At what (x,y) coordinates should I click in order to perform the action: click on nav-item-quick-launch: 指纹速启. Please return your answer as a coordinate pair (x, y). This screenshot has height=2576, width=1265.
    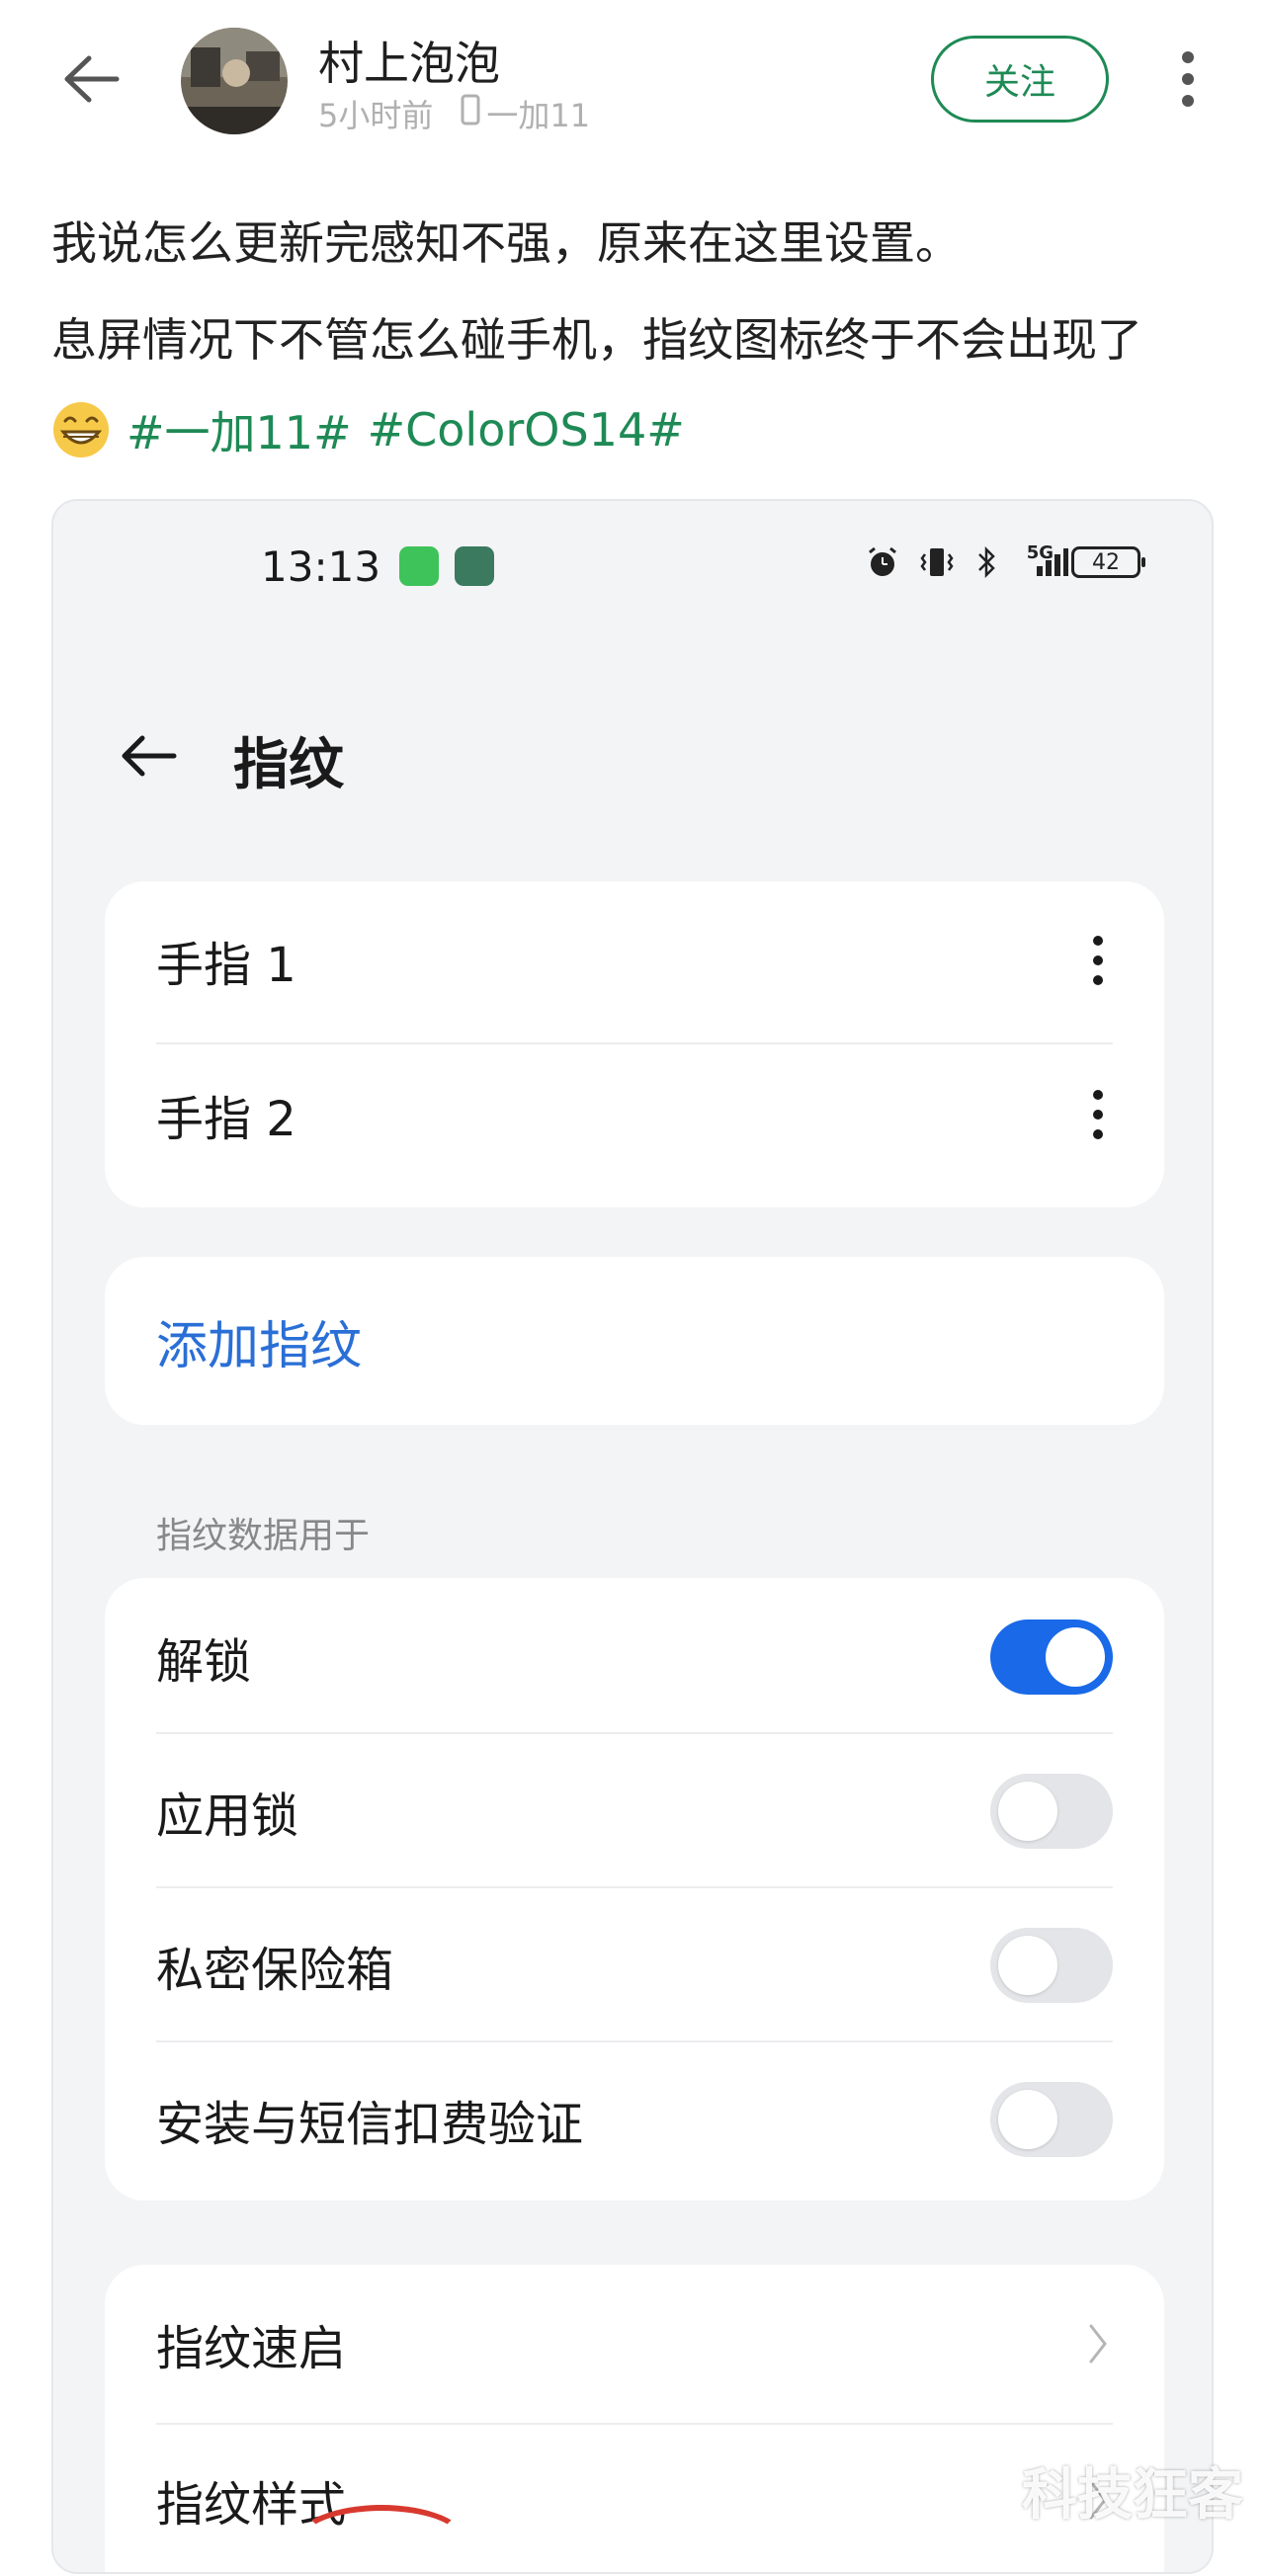
    Looking at the image, I should click on (634, 2343).